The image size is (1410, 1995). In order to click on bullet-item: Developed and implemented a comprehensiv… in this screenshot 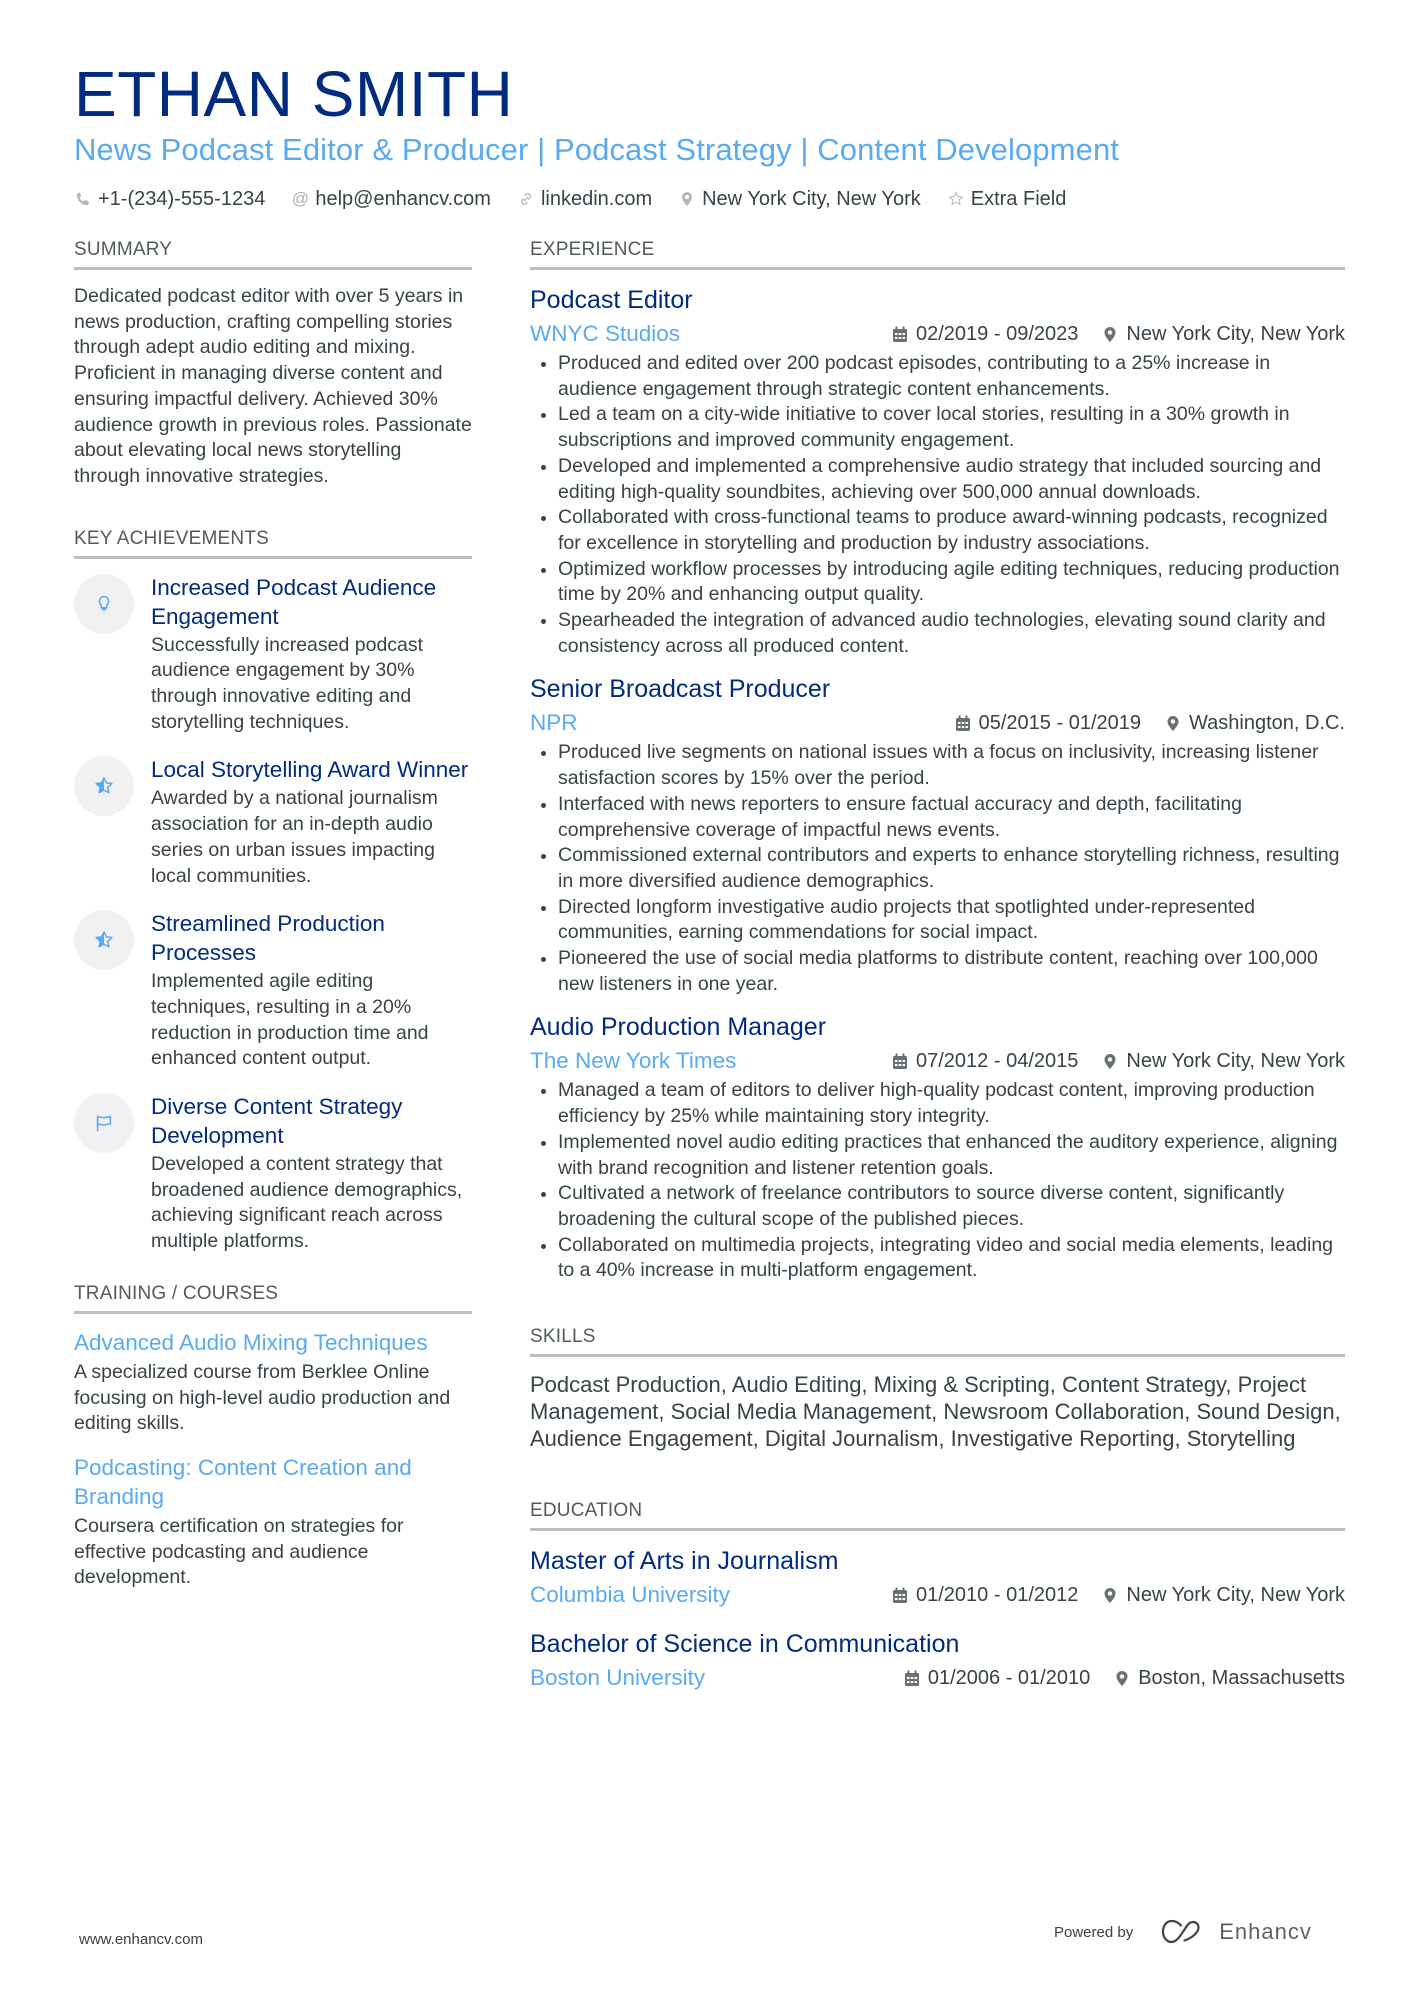, I will do `click(937, 479)`.